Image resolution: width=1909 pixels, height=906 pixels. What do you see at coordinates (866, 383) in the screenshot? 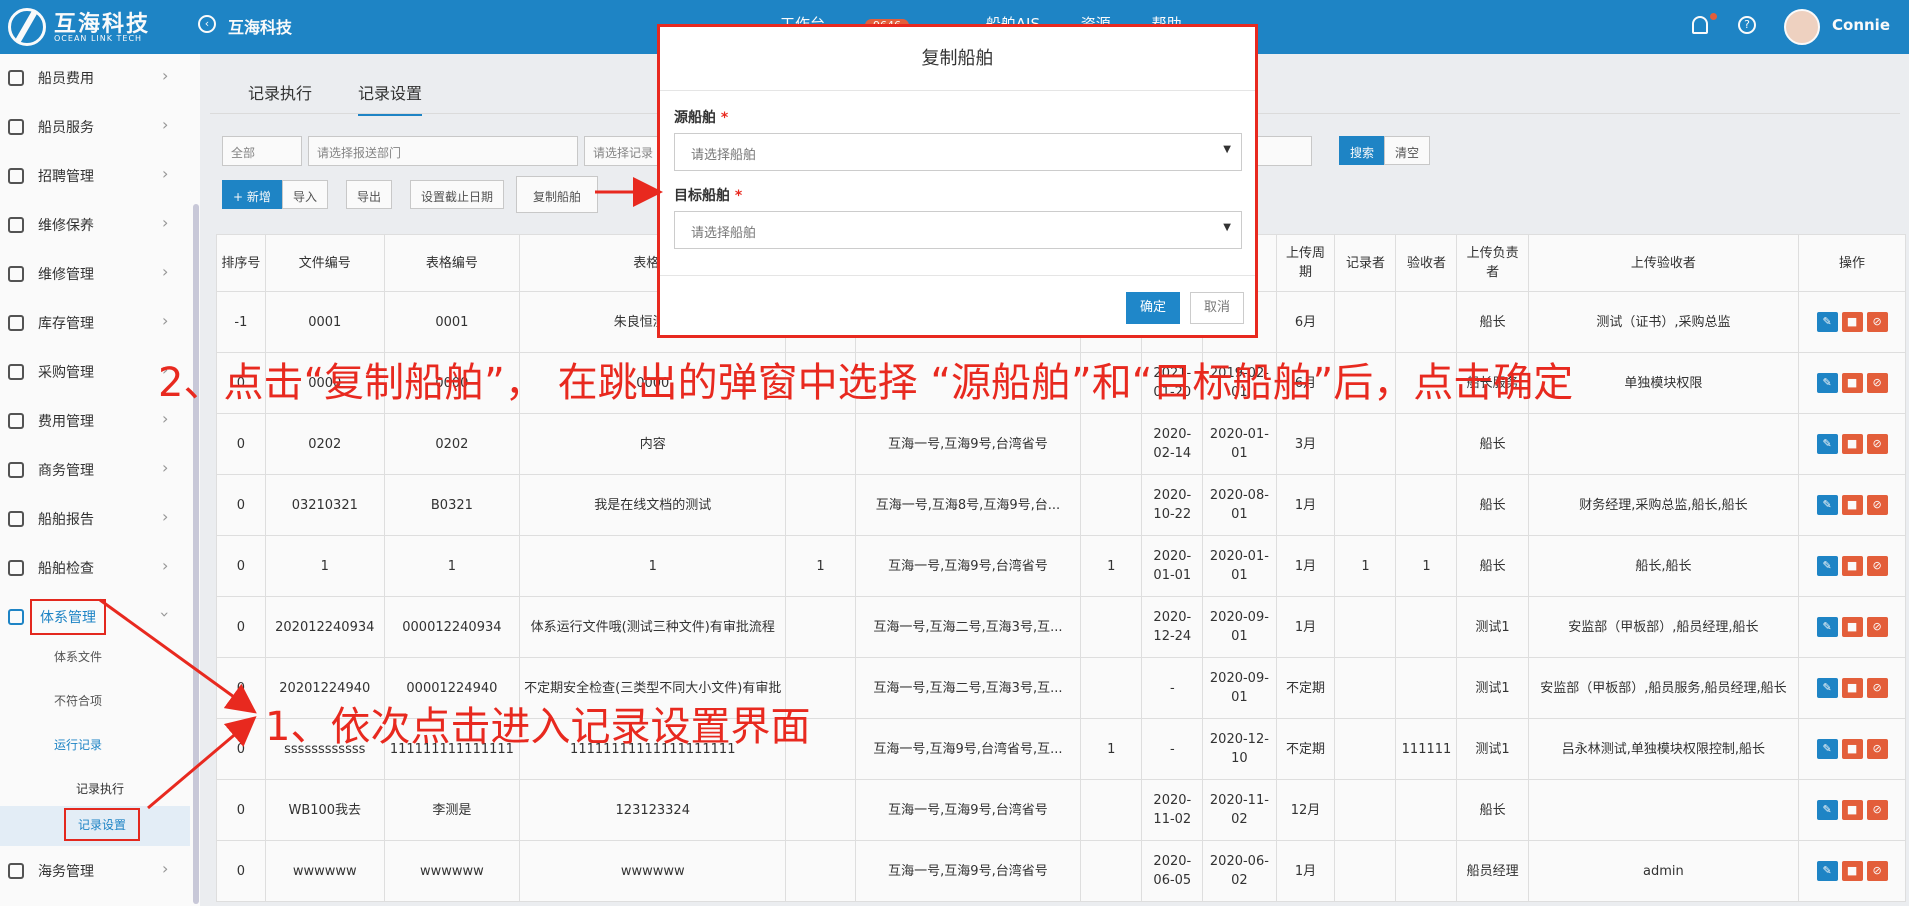
I see `annotation-step2: 2、点击“复制船舶”， 在跳出的弹窗中选择 “源船舶”和“目标船舶”后，点击确定` at bounding box center [866, 383].